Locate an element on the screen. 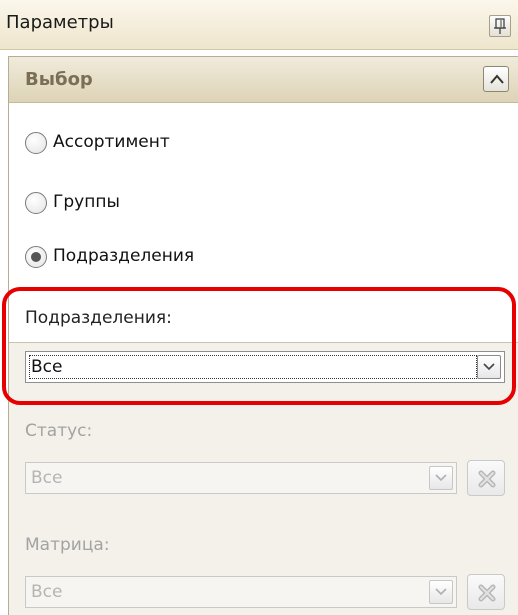 The width and height of the screenshot is (518, 615). radio-button-groups is located at coordinates (36, 203).